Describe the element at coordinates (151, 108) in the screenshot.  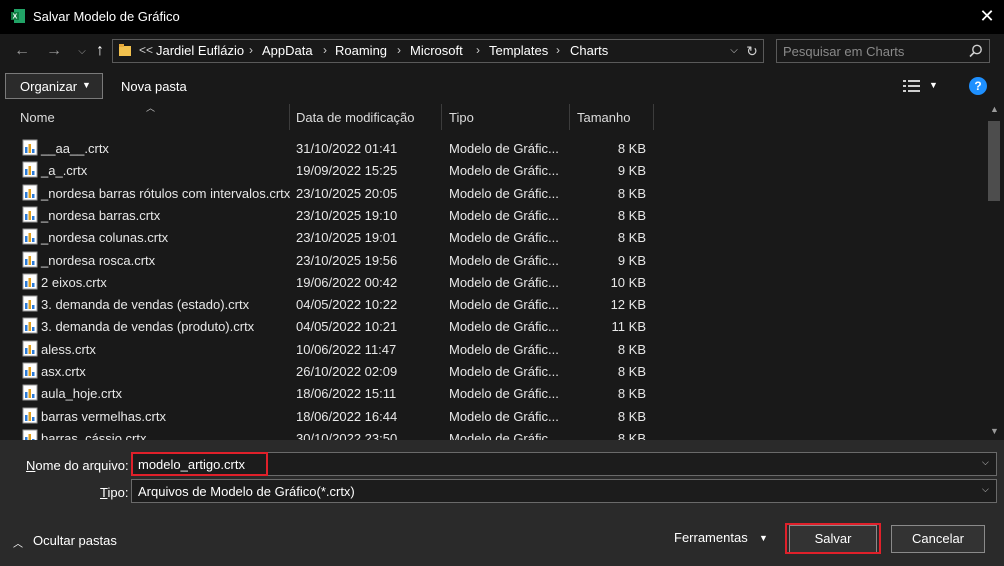
I see `sort-up-icon: ︿` at that location.